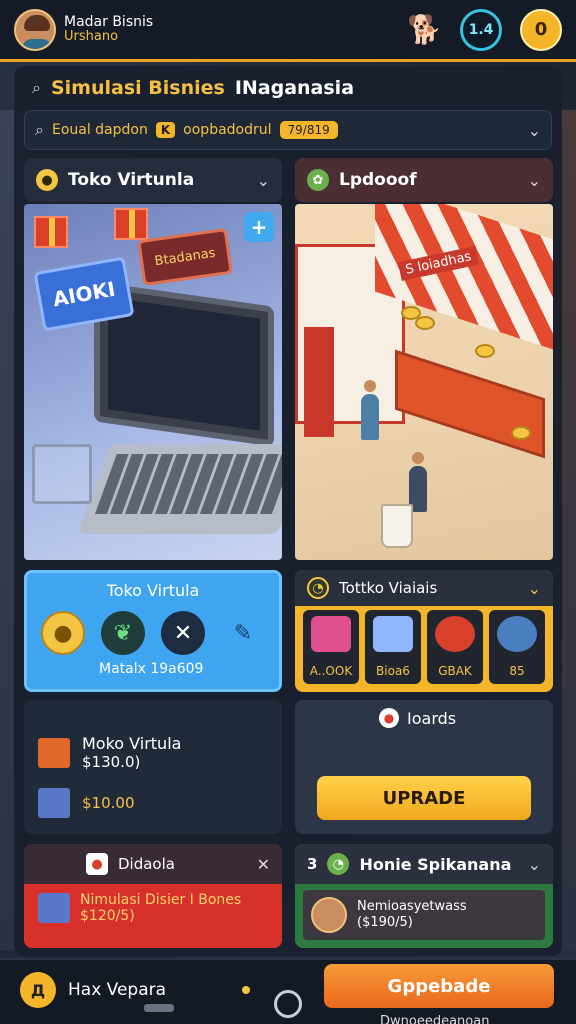 The height and width of the screenshot is (1024, 576). I want to click on list-item: Moko Virtula $130.0), so click(109, 752).